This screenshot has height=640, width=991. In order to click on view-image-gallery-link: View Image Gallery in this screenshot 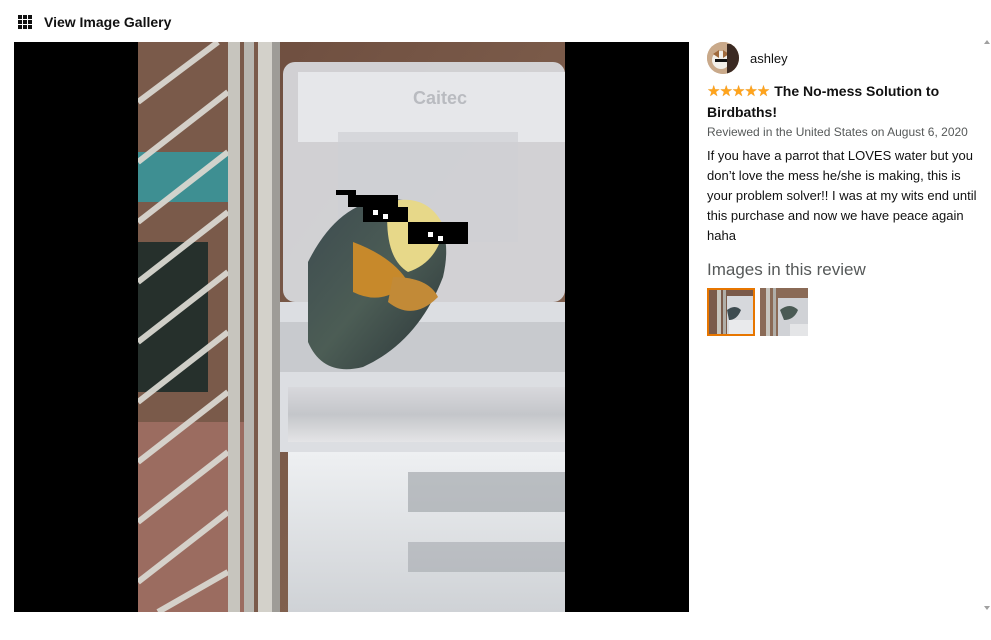, I will do `click(94, 22)`.